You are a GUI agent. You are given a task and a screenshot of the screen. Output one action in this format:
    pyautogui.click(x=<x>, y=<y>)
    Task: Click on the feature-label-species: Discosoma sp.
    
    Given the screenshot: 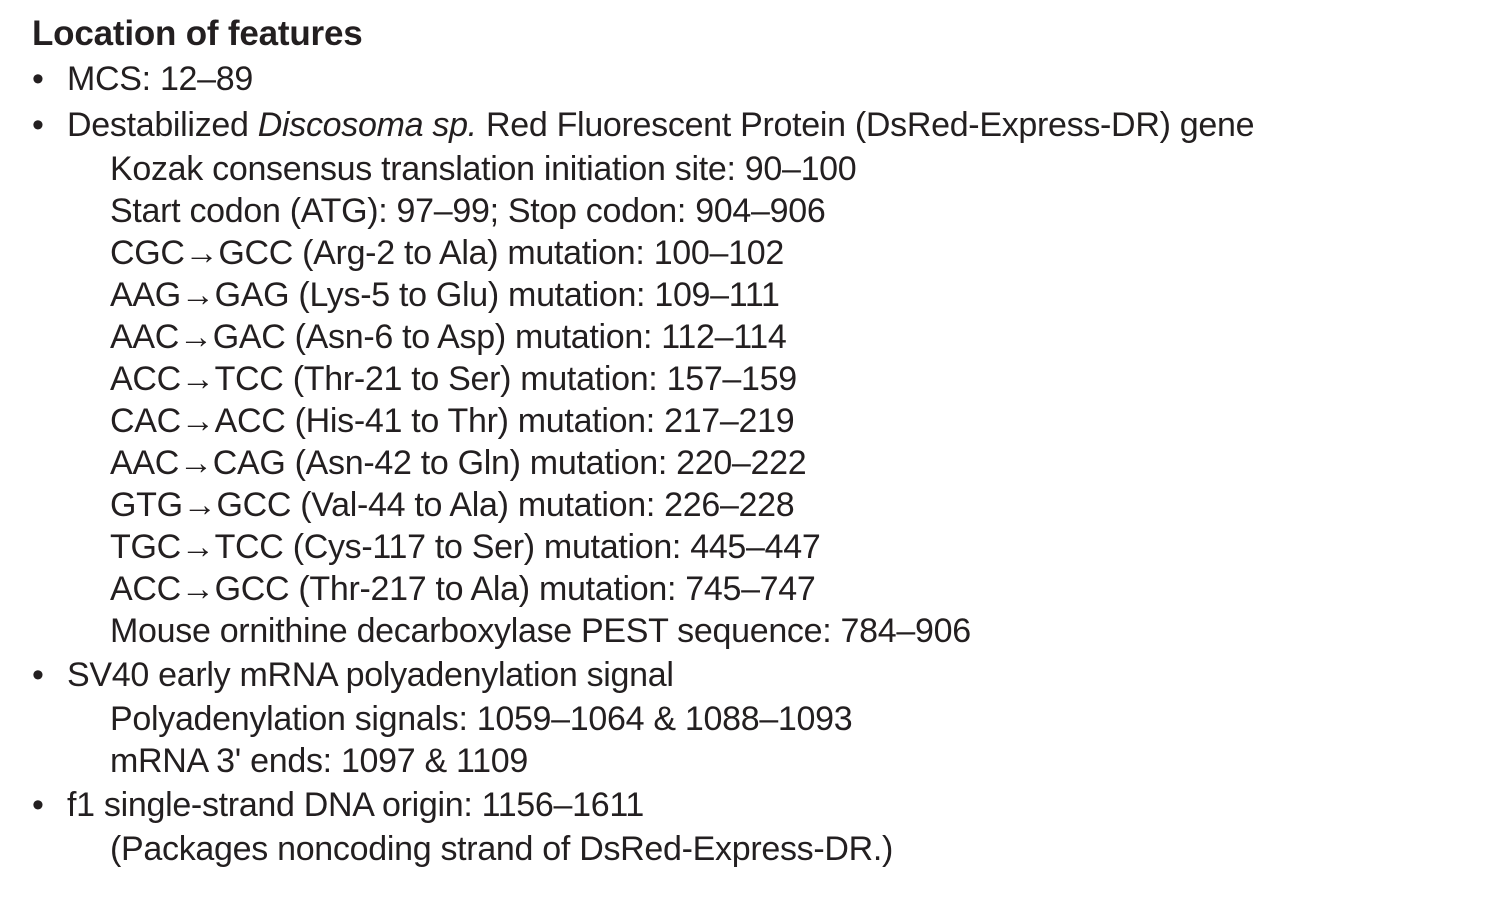 What is the action you would take?
    pyautogui.click(x=367, y=125)
    